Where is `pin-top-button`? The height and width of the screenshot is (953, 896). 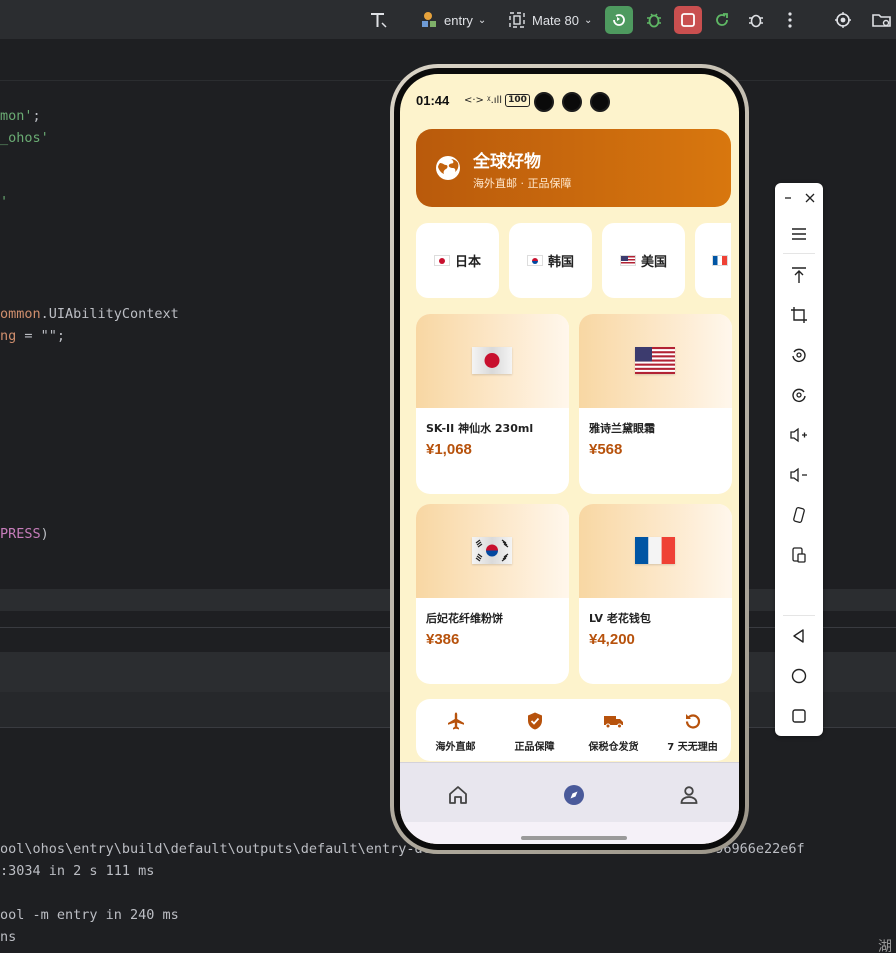 pin-top-button is located at coordinates (799, 275).